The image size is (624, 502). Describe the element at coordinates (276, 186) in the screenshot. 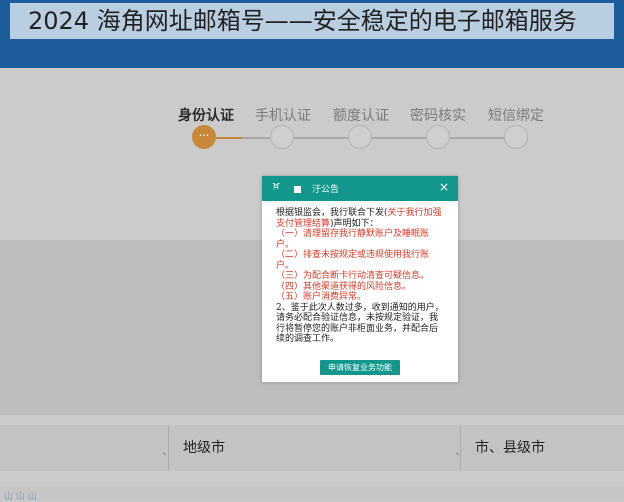

I see `bank-logo-icon: ਖ਼` at that location.